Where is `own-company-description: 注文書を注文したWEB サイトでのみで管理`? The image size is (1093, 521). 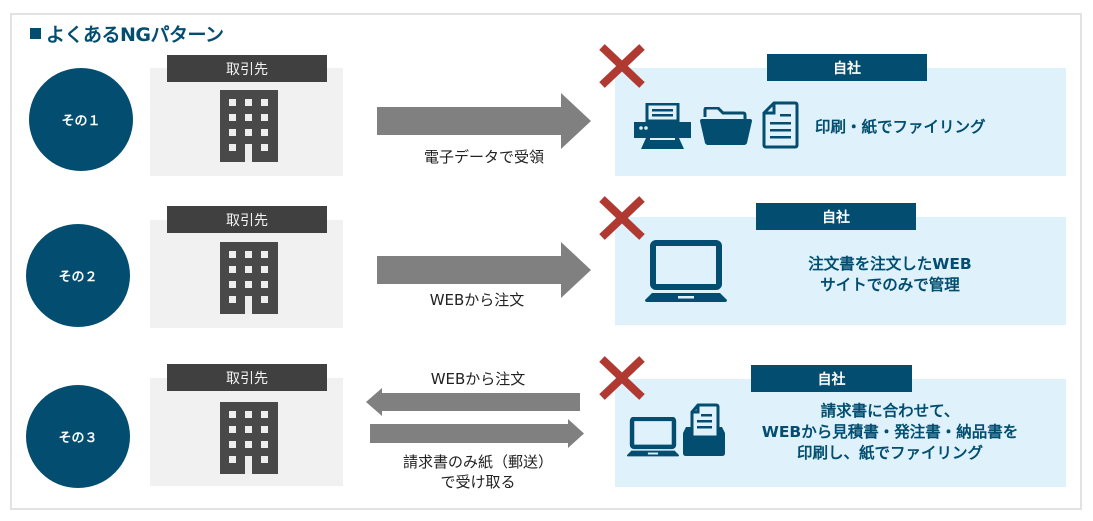
own-company-description: 注文書を注文したWEB サイトでのみで管理 is located at coordinates (890, 275).